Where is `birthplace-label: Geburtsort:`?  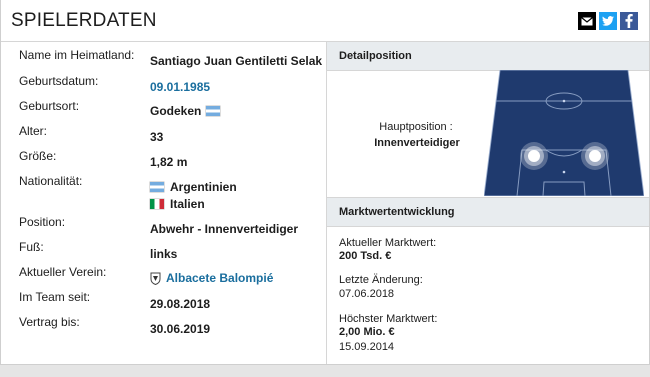
birthplace-label: Geburtsort: is located at coordinates (49, 106).